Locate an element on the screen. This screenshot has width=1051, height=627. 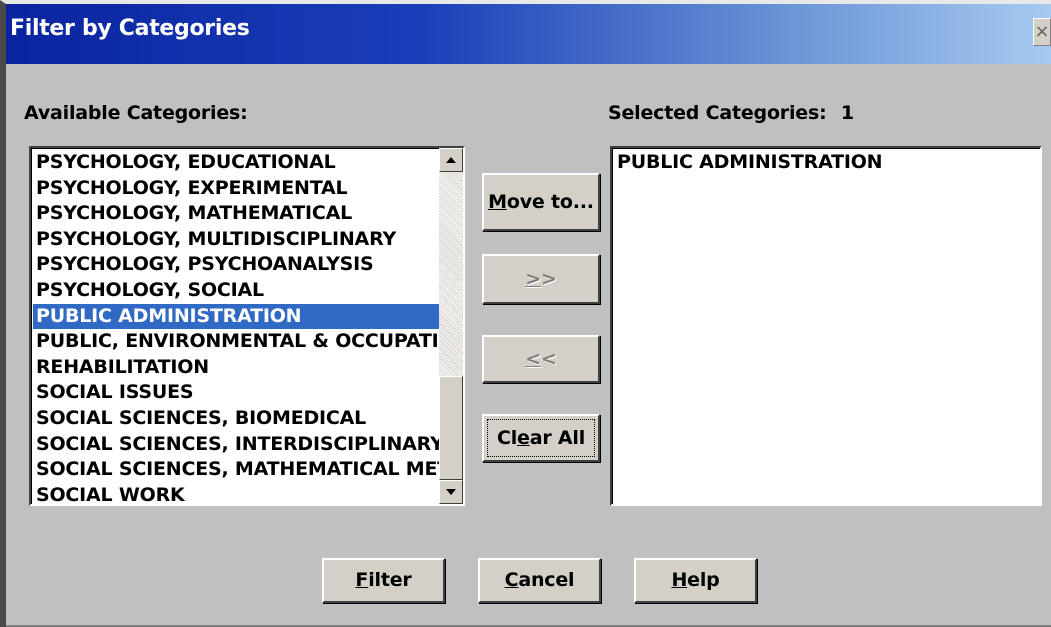
add-label: > is located at coordinates (549, 279).